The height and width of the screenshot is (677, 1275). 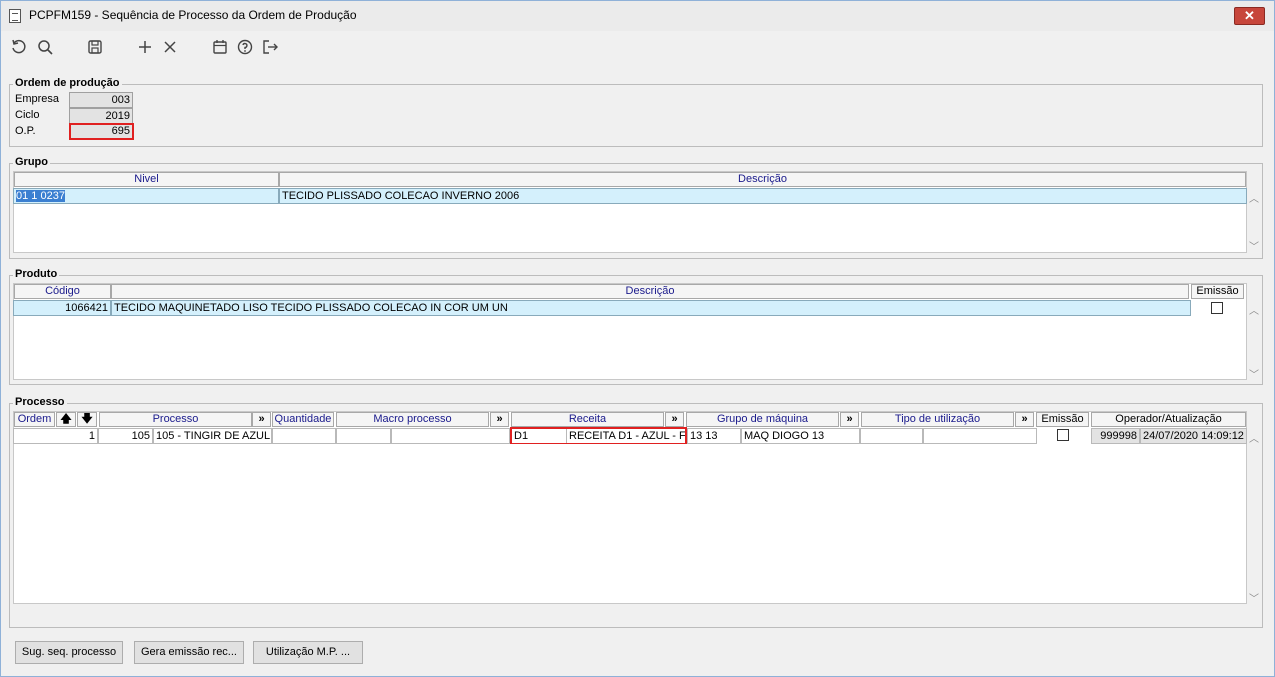 I want to click on ciclo-label: Ciclo, so click(x=27, y=115).